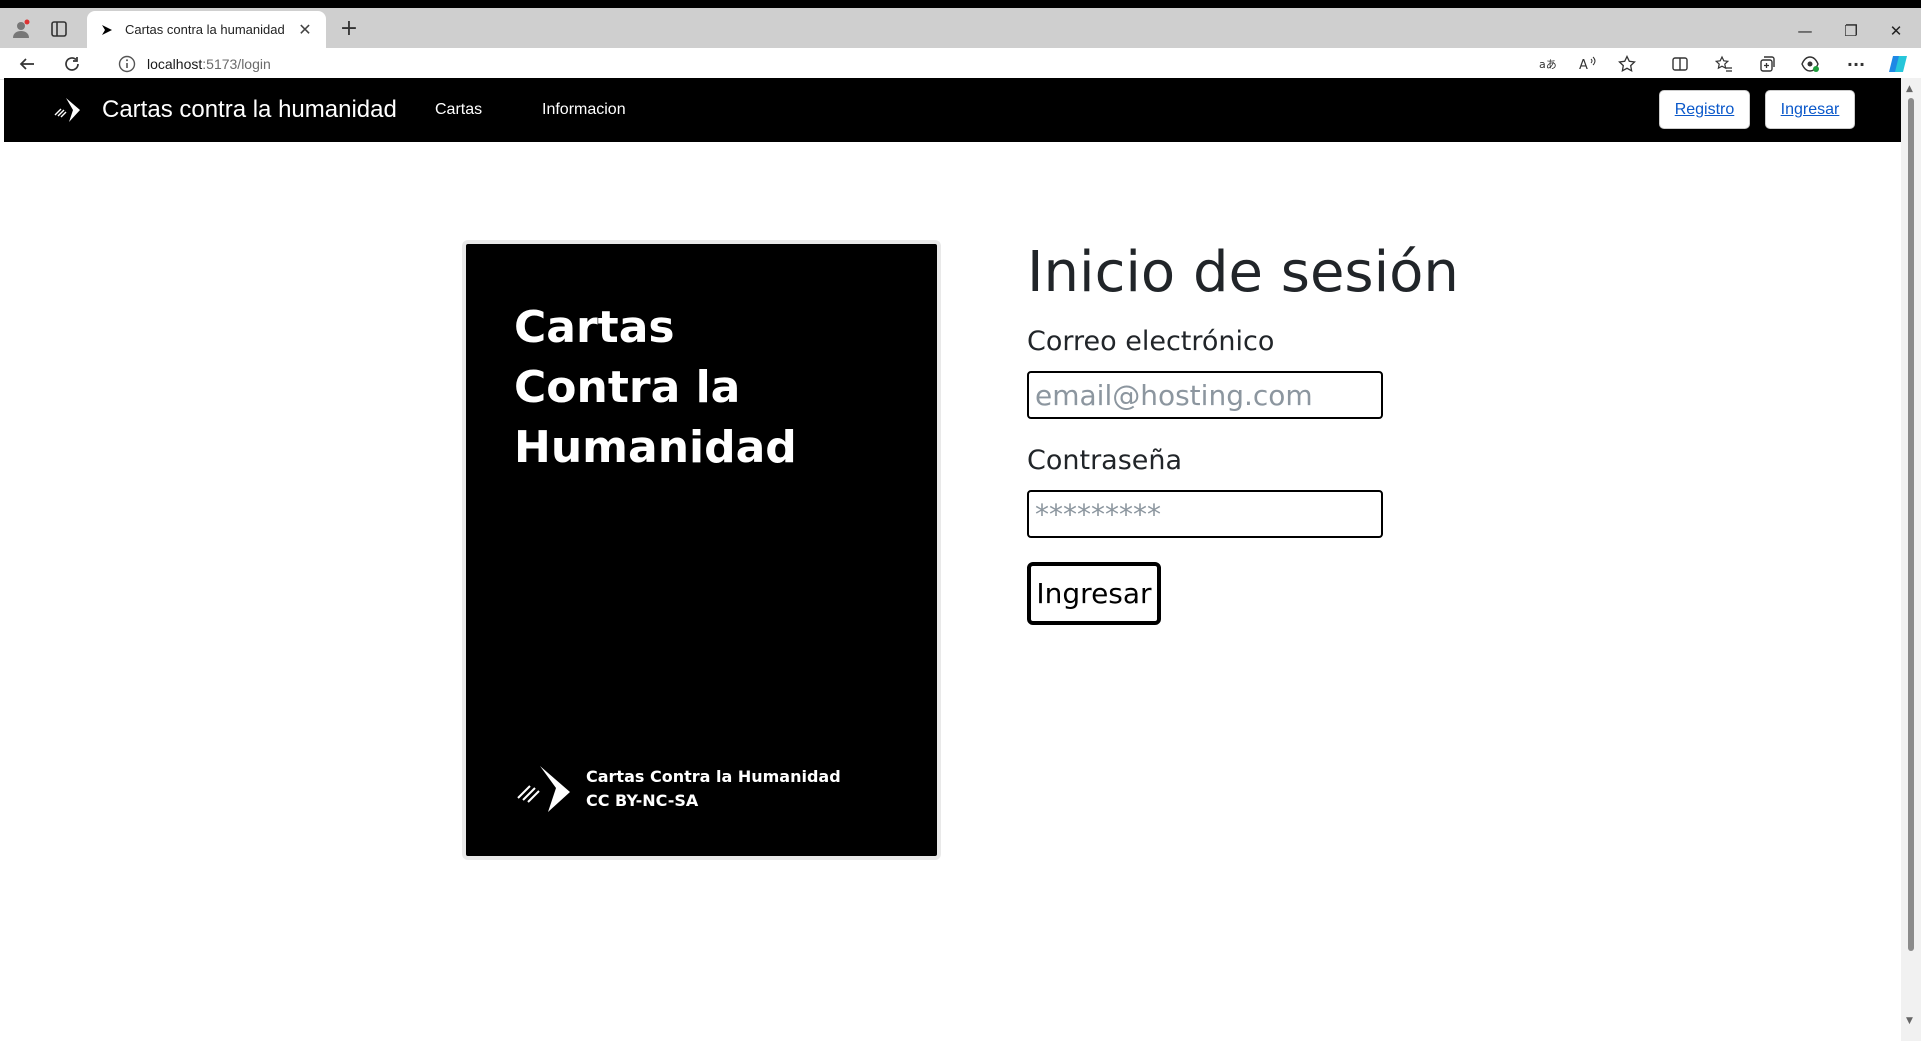 The width and height of the screenshot is (1921, 1041). Describe the element at coordinates (305, 29) in the screenshot. I see `tab-close-icon: ✕` at that location.